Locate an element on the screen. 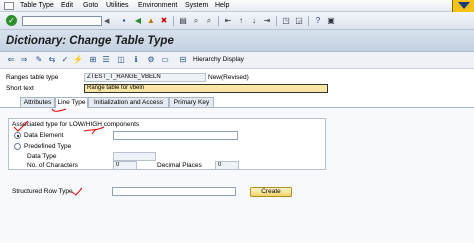 The image size is (474, 243). tab-initialization-and-access: Initialization and Access is located at coordinates (128, 102).